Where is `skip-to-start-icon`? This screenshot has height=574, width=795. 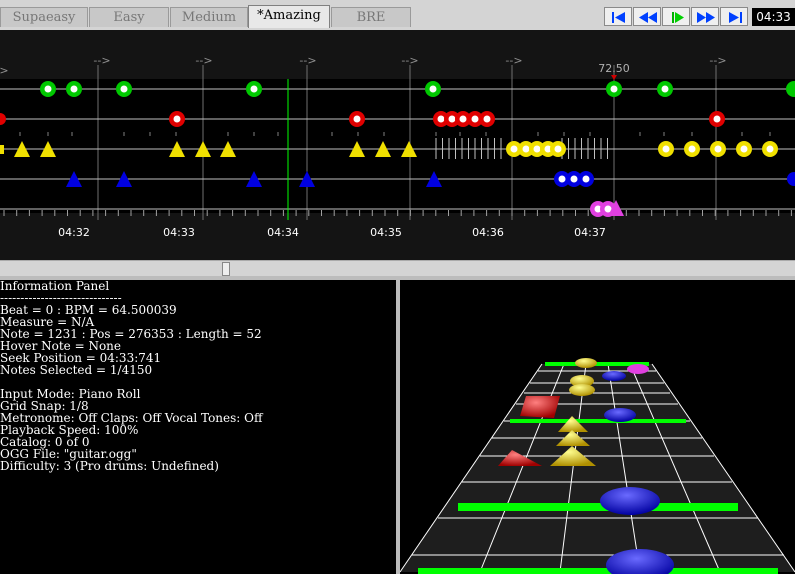 skip-to-start-icon is located at coordinates (618, 17).